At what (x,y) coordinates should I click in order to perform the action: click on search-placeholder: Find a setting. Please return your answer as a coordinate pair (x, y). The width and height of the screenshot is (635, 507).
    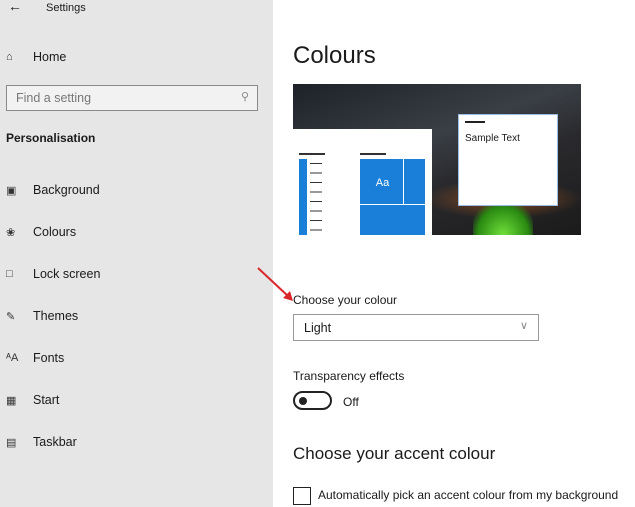
    Looking at the image, I should click on (54, 98).